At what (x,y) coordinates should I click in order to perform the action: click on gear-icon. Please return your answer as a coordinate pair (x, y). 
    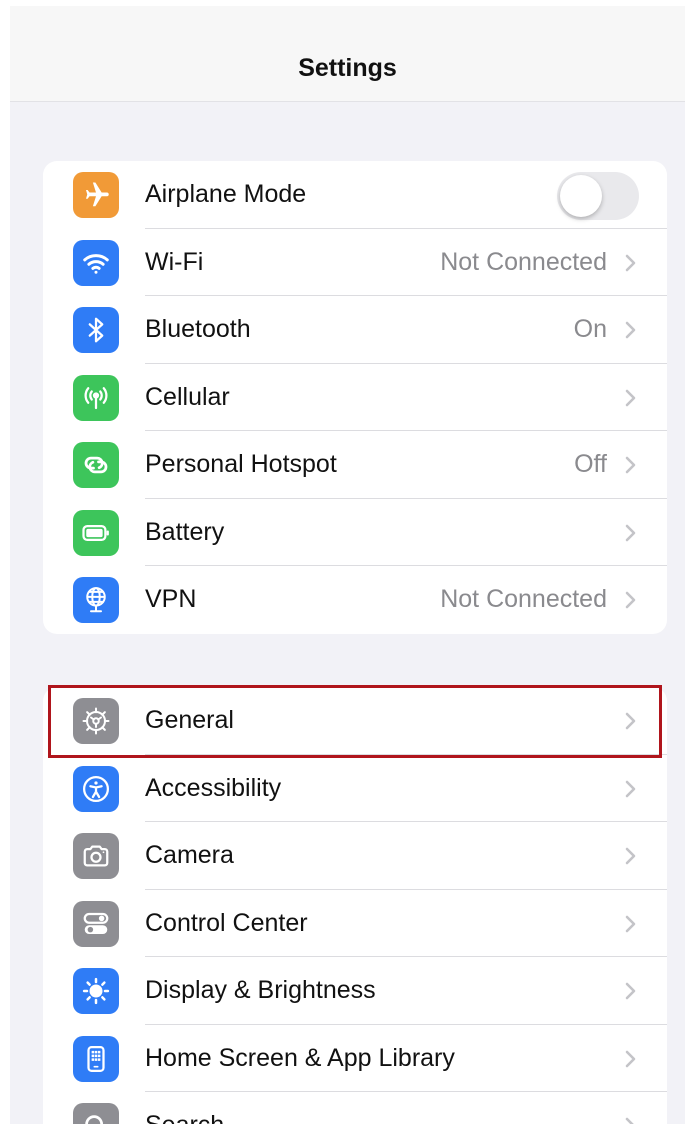
    Looking at the image, I should click on (96, 721).